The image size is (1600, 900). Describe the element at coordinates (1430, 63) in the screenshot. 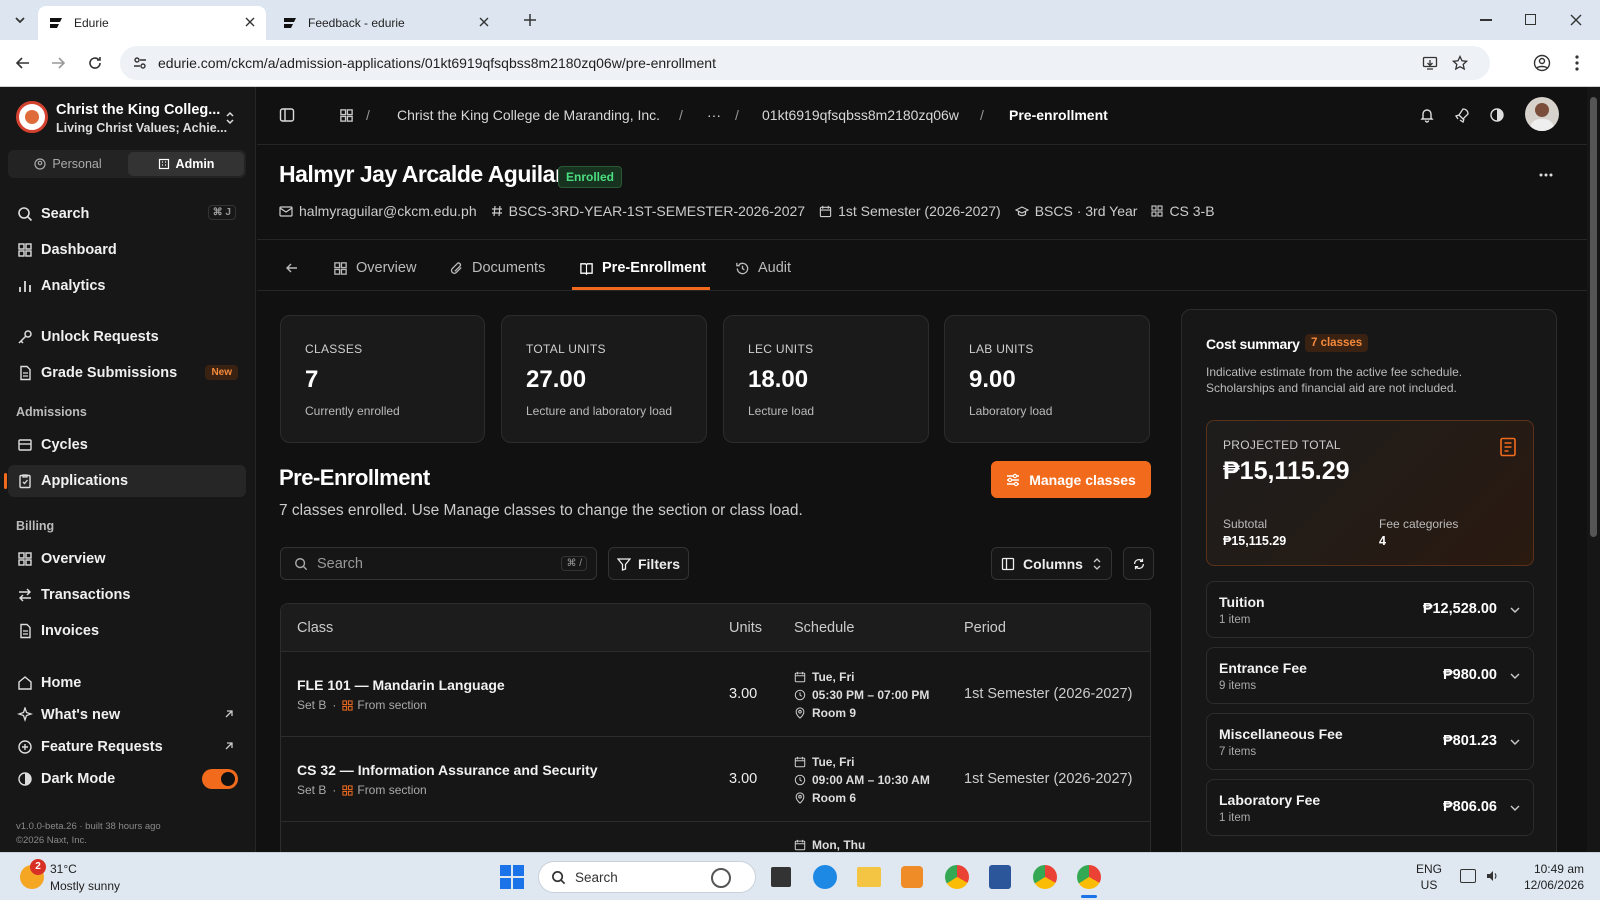

I see `install-app-icon` at that location.